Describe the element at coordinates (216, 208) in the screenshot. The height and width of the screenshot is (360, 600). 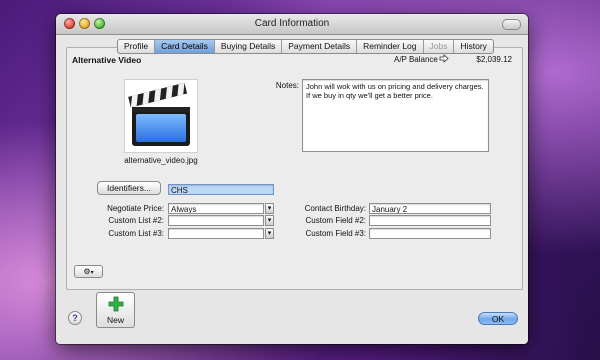
I see `negotiate-price-select: Always` at that location.